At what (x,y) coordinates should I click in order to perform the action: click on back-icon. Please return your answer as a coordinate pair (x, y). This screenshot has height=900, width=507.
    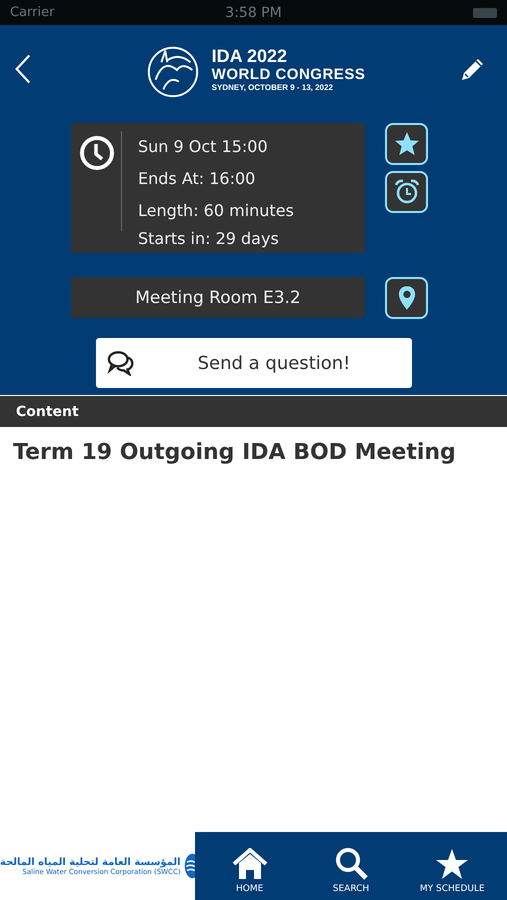
    Looking at the image, I should click on (23, 68).